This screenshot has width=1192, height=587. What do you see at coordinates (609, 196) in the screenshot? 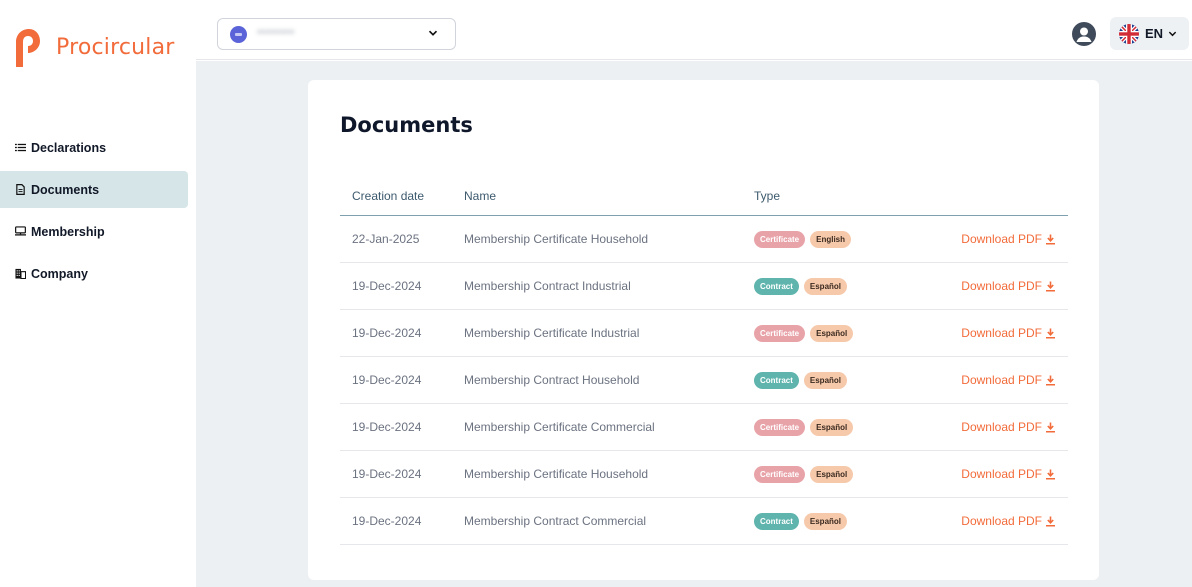
I see `column-header-name: Name` at bounding box center [609, 196].